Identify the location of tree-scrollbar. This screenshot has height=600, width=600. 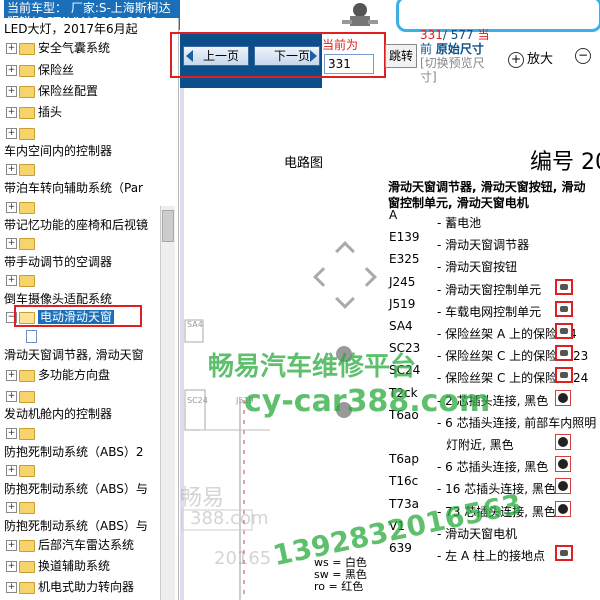
(167, 403).